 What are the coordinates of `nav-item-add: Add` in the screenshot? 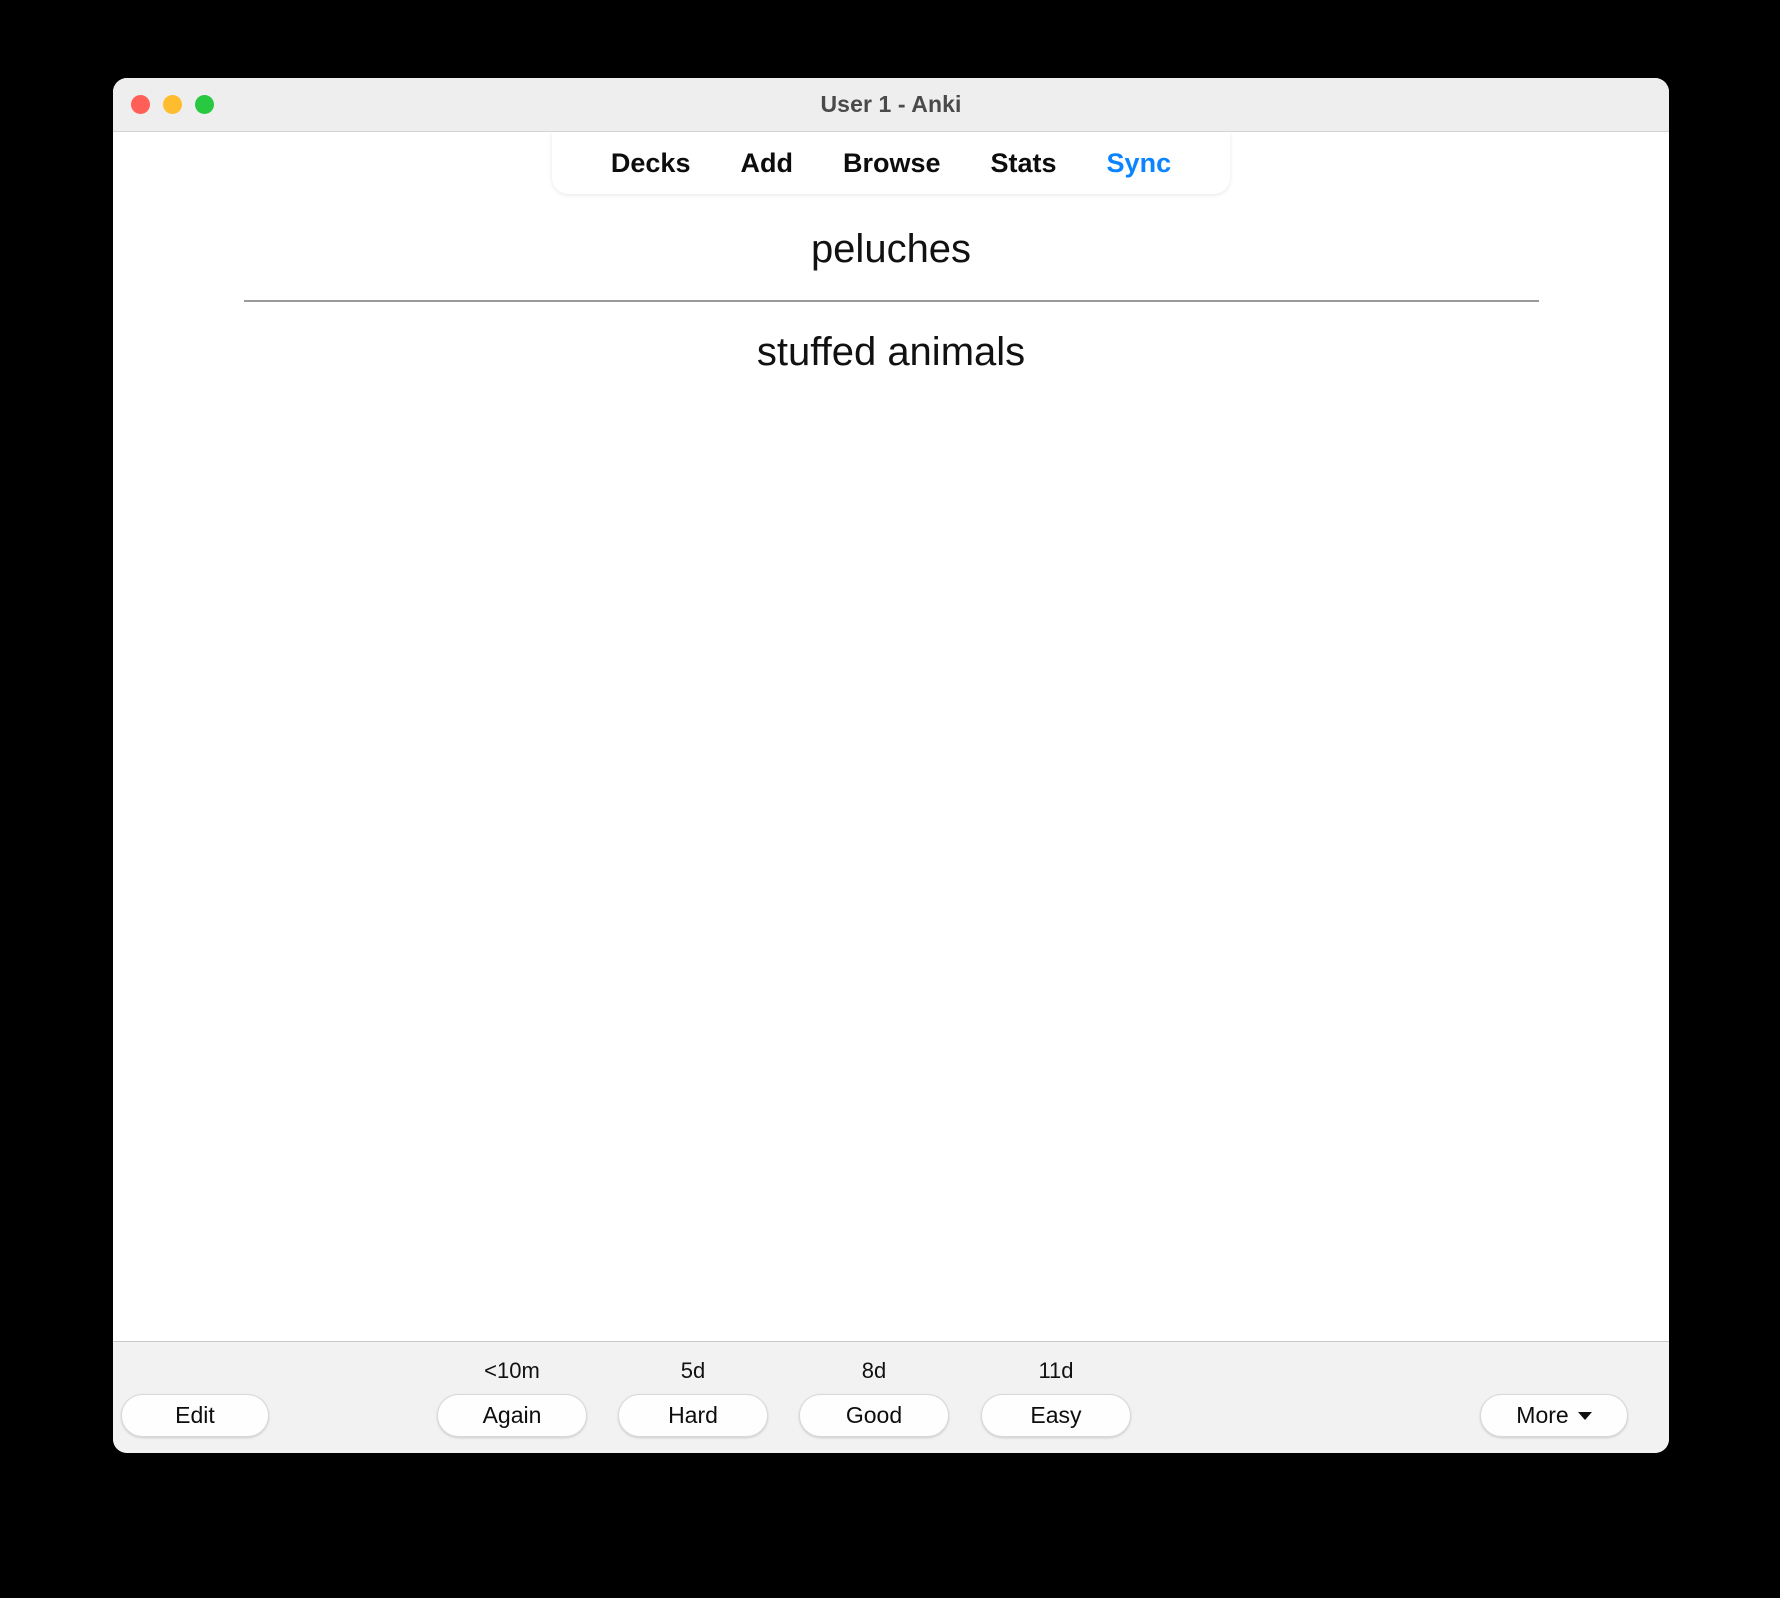 It's located at (766, 163).